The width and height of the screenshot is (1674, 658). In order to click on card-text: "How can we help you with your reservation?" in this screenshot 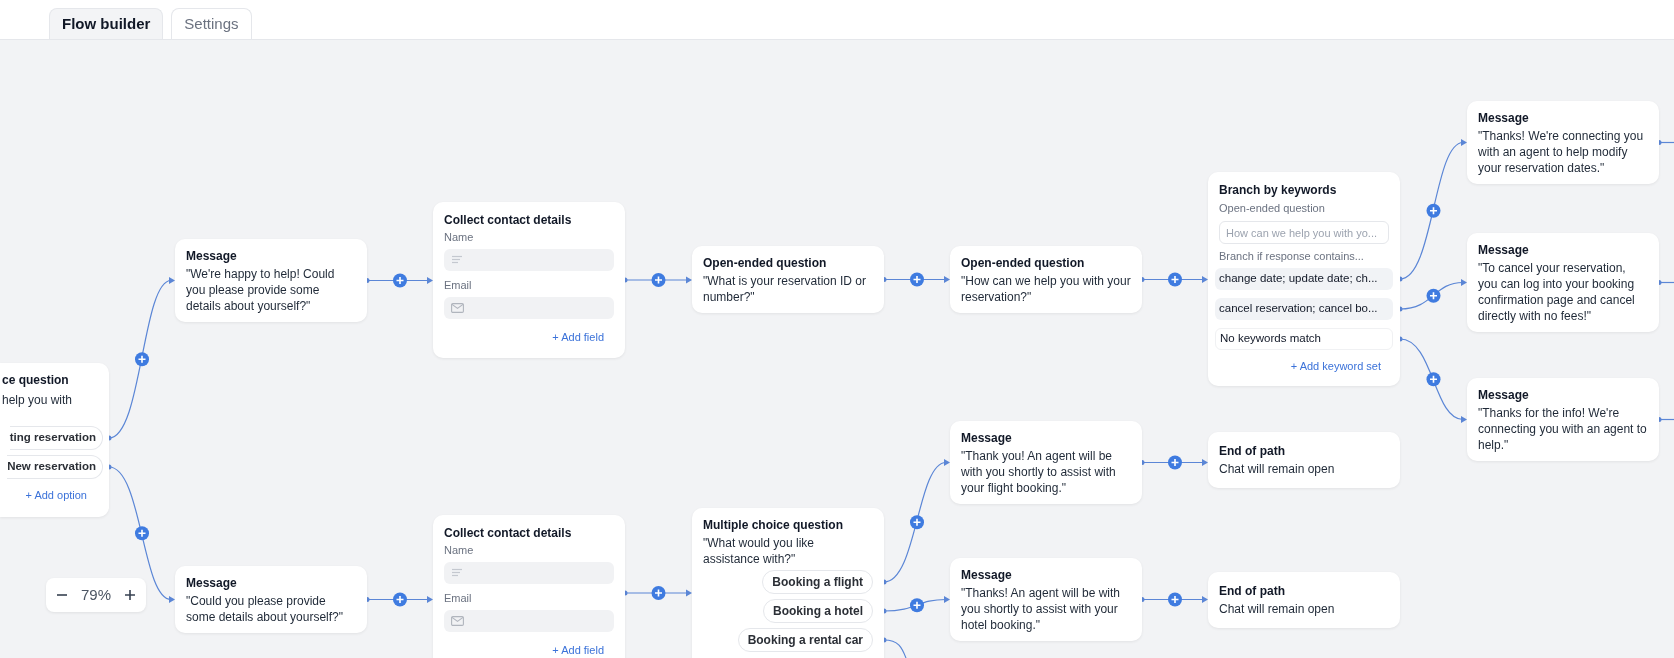, I will do `click(1046, 289)`.